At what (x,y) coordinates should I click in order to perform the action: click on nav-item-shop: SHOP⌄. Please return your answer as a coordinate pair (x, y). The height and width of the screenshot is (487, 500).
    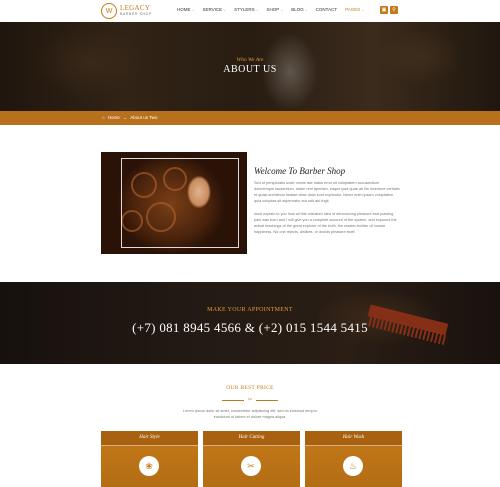
    Looking at the image, I should click on (275, 9).